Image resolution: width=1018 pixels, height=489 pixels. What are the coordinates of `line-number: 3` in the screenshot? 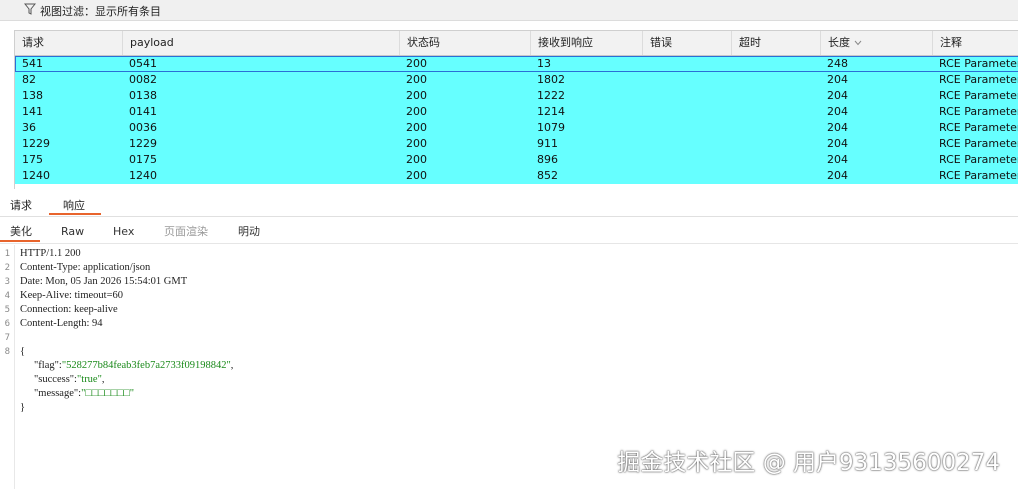 It's located at (7, 282).